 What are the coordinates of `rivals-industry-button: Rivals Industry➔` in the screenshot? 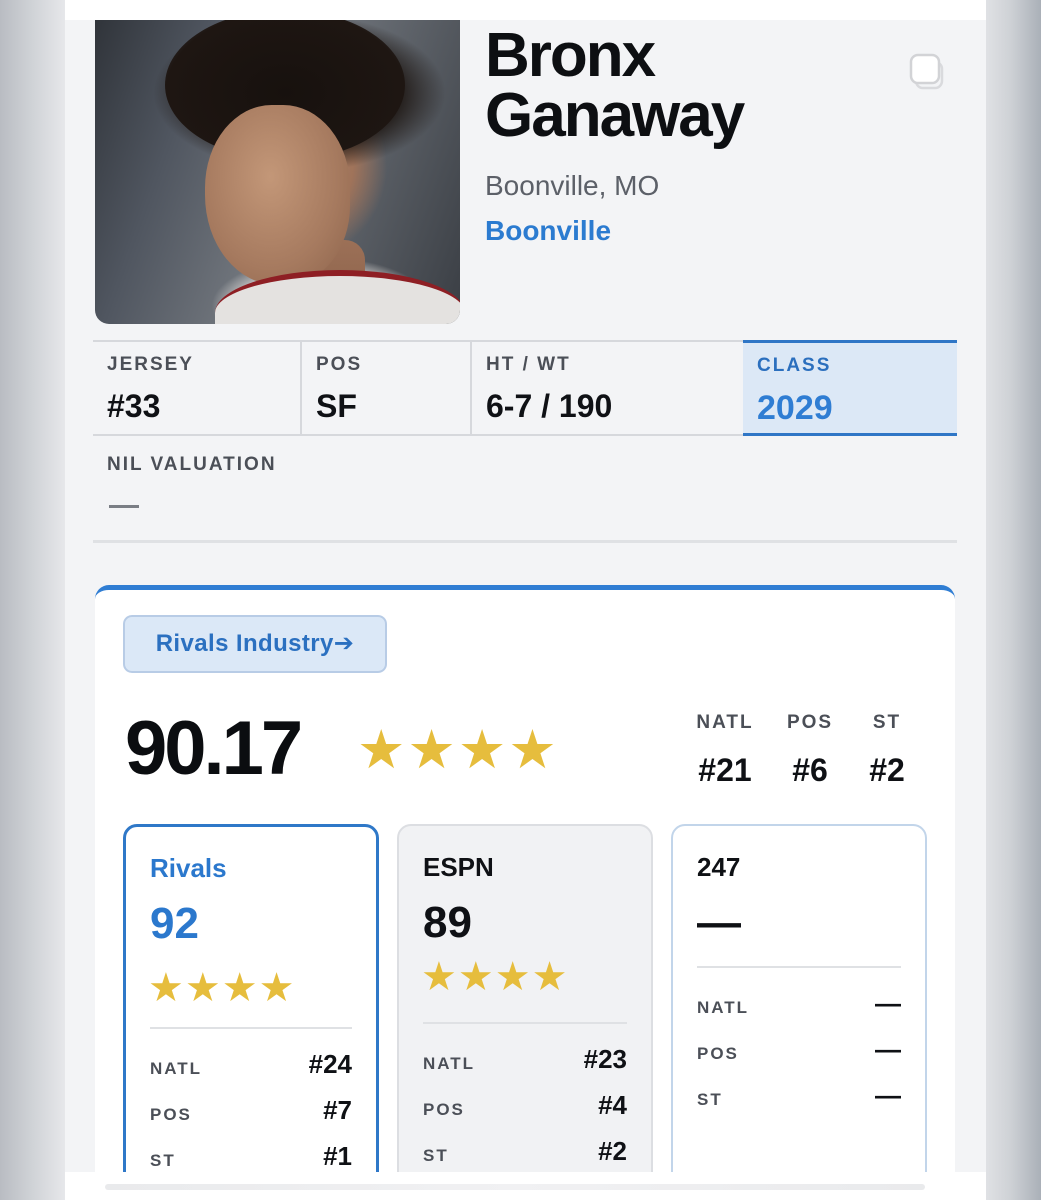 It's located at (255, 644).